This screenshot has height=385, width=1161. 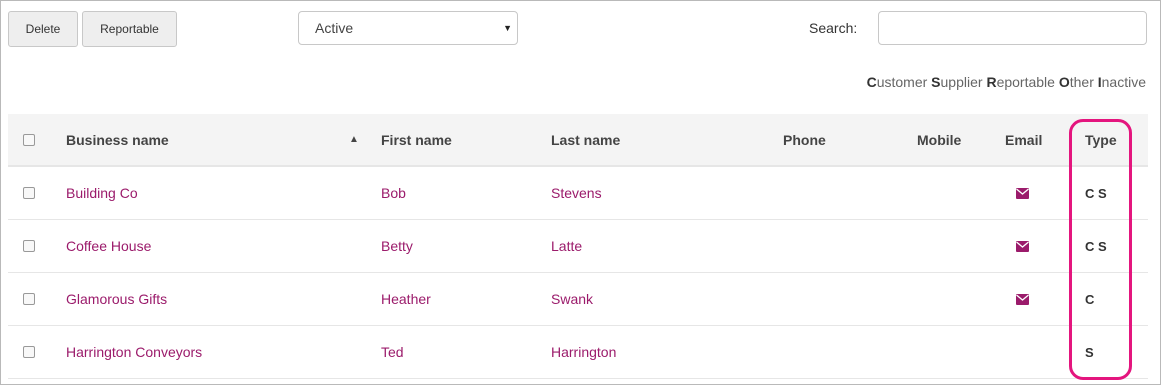 I want to click on header-last-name: Last name, so click(x=585, y=139).